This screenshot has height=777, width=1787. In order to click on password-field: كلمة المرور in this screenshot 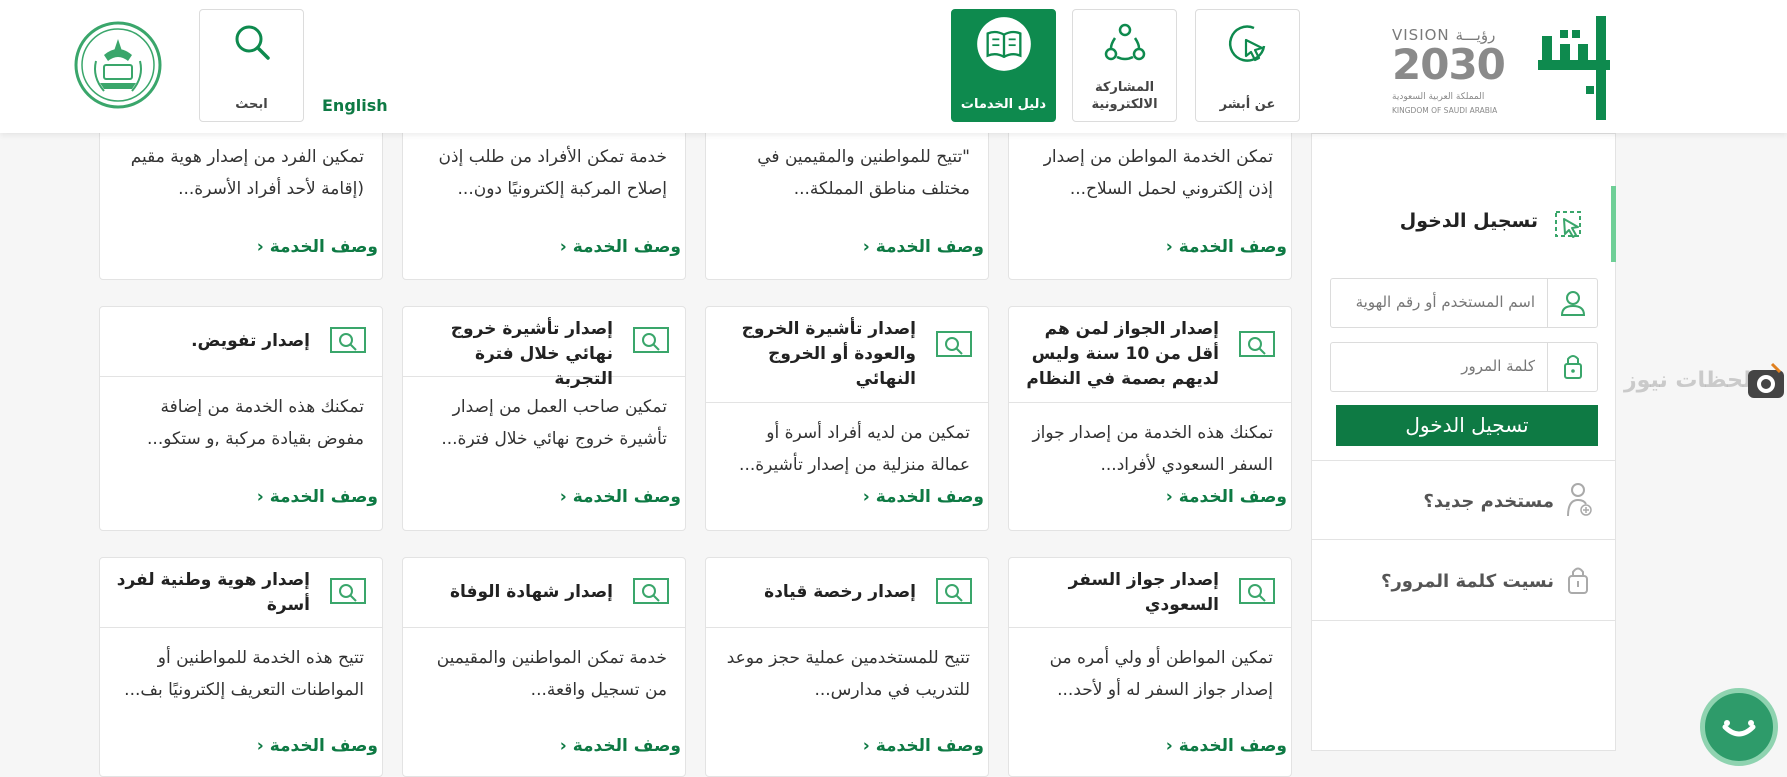, I will do `click(1464, 367)`.